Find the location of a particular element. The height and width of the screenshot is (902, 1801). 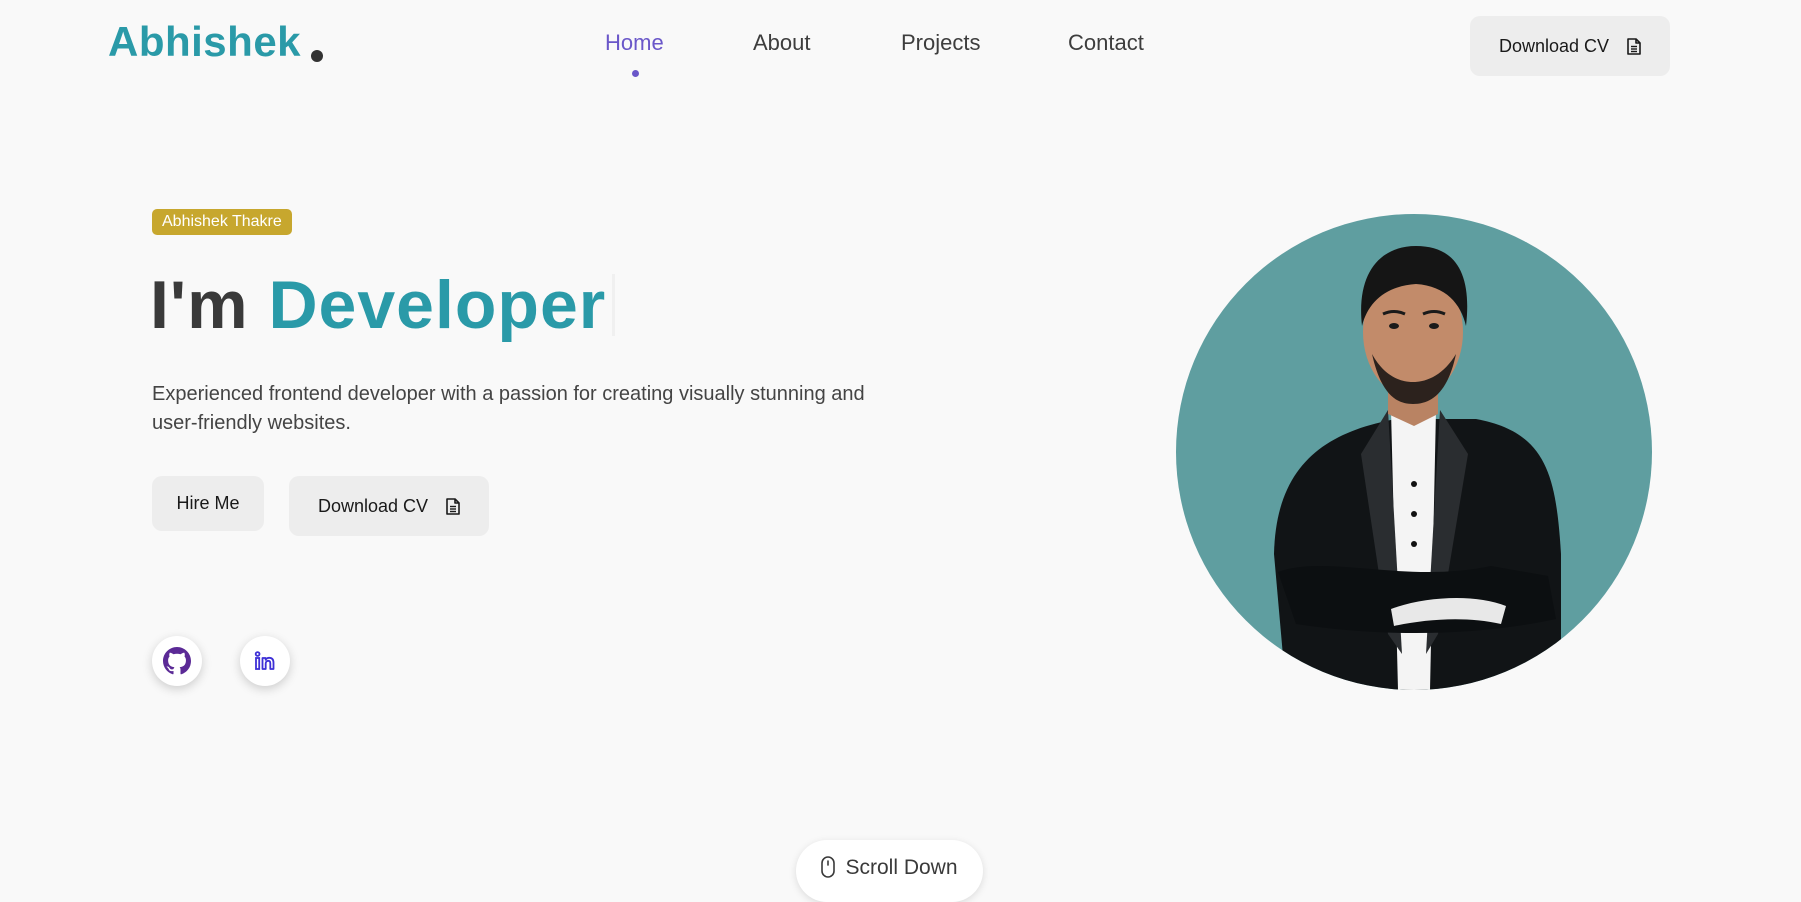

profile-photo is located at coordinates (1414, 452).